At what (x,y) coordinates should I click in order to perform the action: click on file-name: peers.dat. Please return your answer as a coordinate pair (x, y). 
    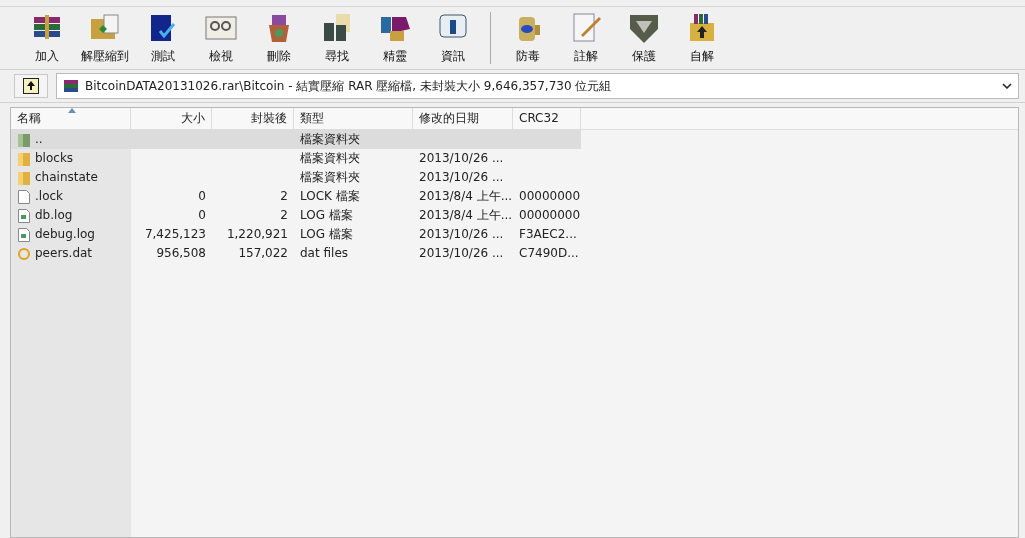
    Looking at the image, I should click on (64, 253).